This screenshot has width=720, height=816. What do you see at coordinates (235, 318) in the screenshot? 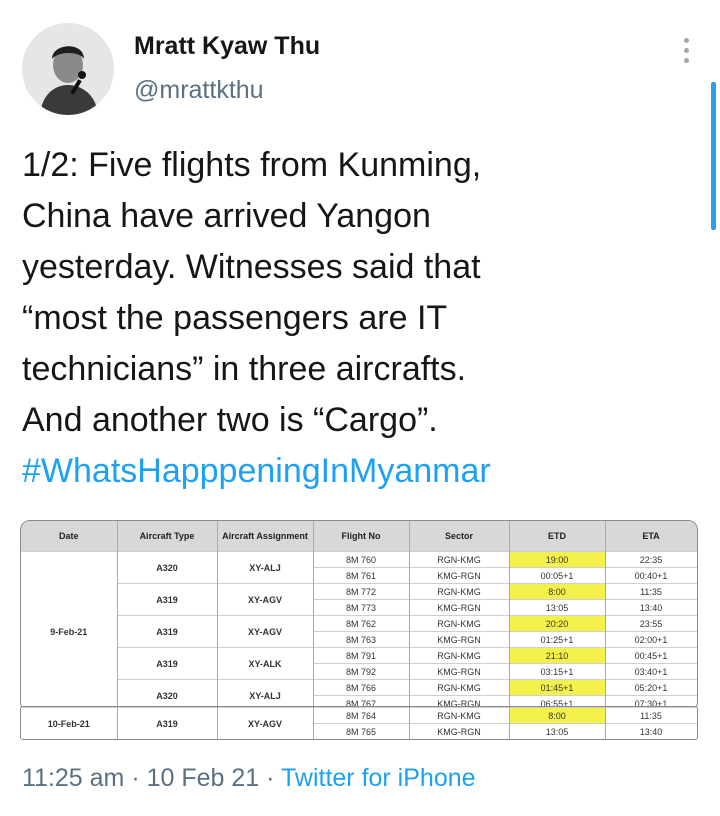
I see `tweet-line: “most the passengers are IT` at bounding box center [235, 318].